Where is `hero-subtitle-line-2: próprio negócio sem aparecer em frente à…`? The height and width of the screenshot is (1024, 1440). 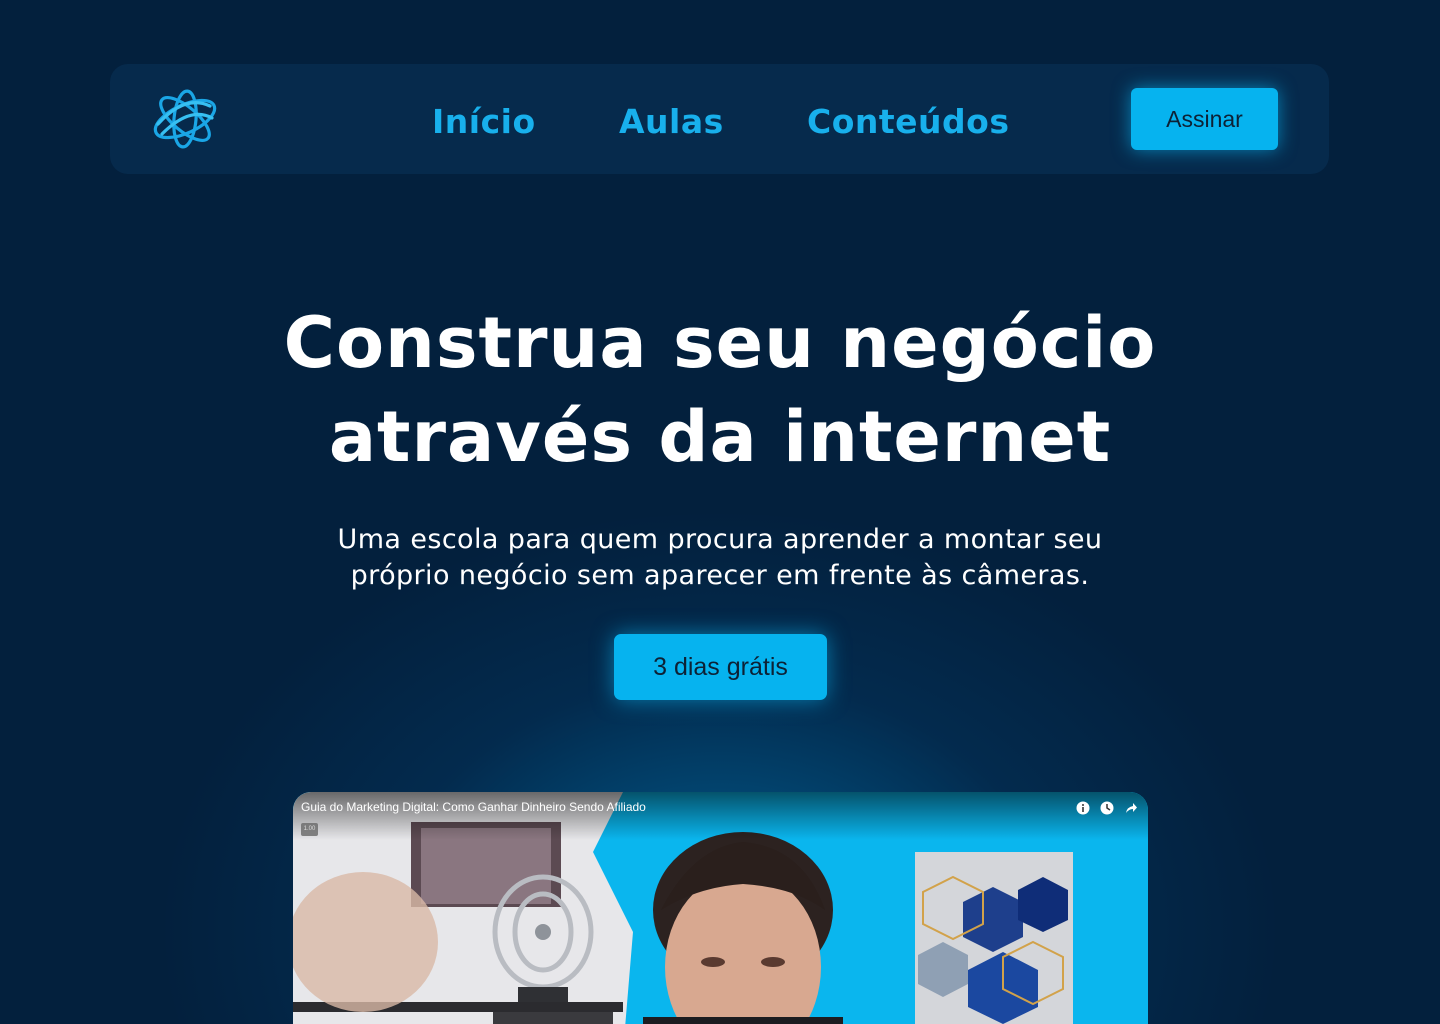
hero-subtitle-line-2: próprio negócio sem aparecer em frente à… is located at coordinates (720, 575).